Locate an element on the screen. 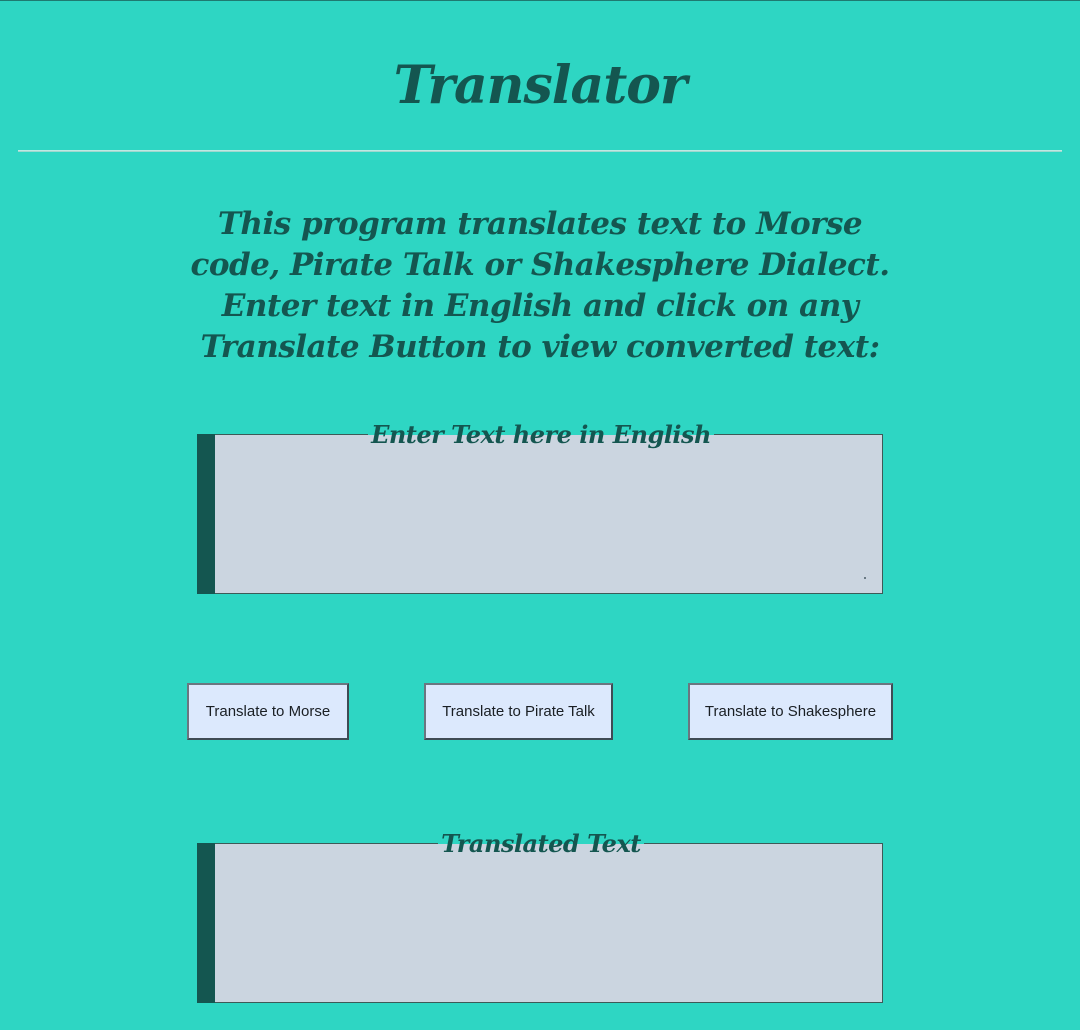 This screenshot has height=1030, width=1080. translated-text-output is located at coordinates (549, 923).